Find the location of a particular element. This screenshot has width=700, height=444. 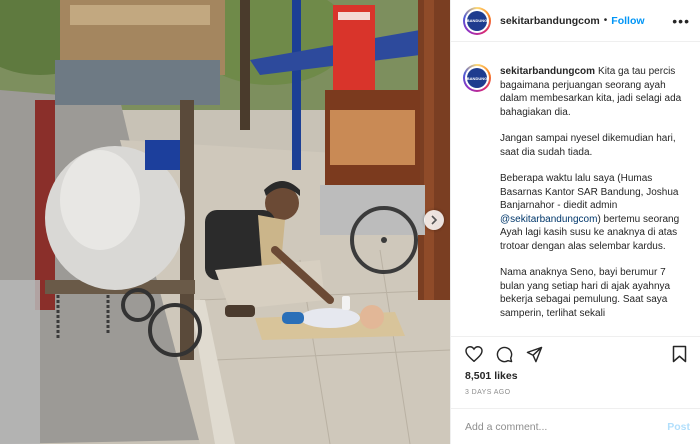

bookmark-icon is located at coordinates (679, 354).